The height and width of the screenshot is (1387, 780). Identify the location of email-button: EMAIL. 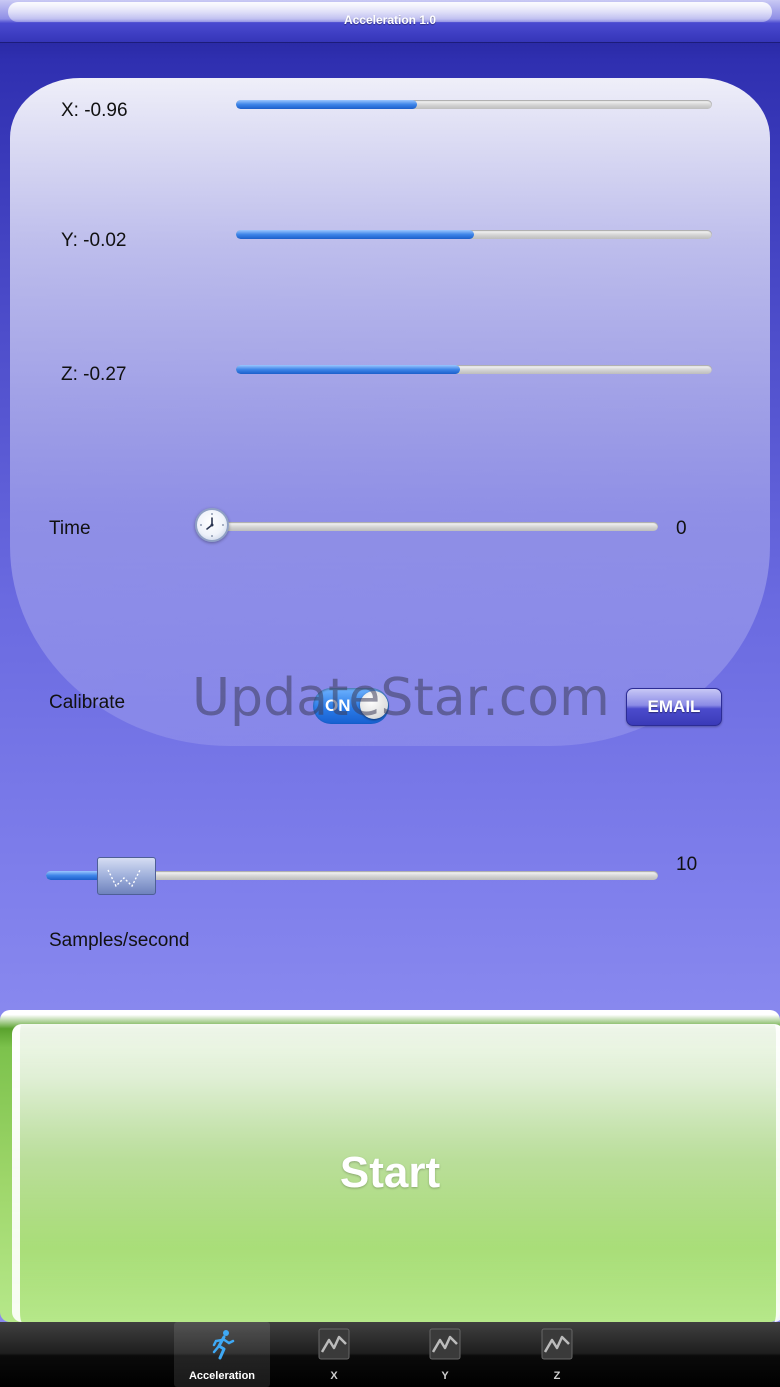
(674, 707).